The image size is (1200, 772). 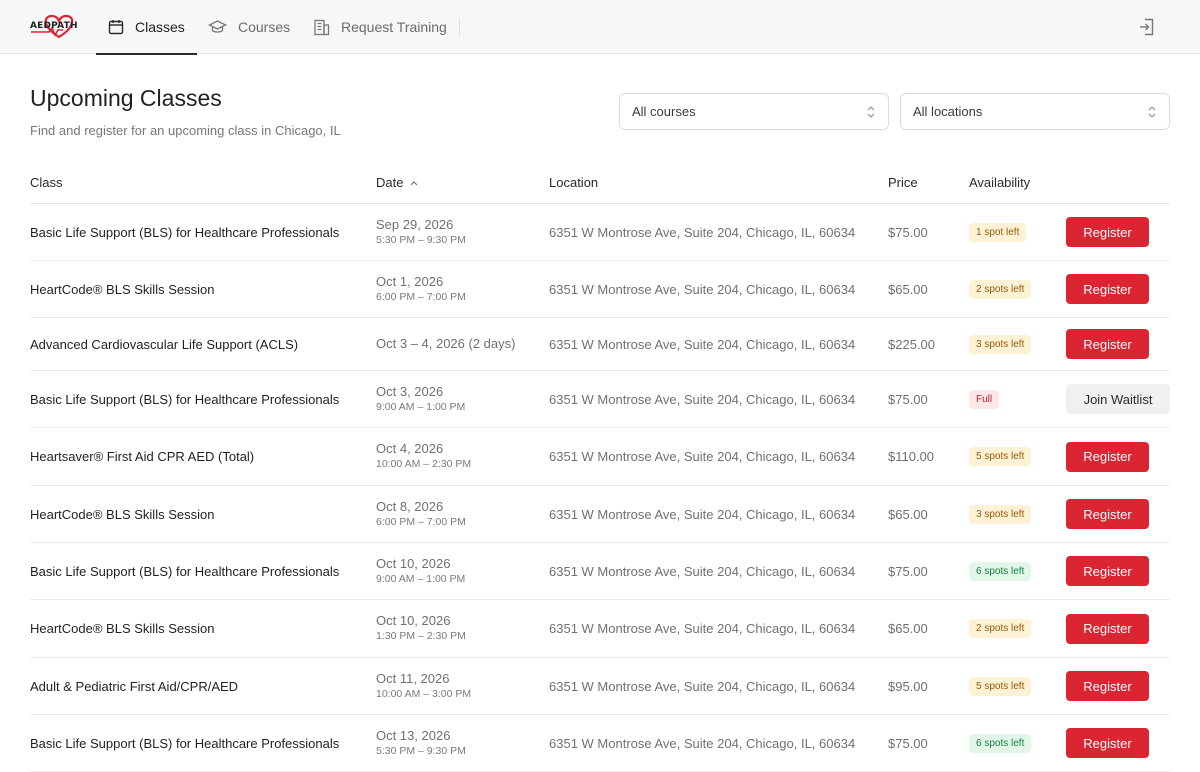 What do you see at coordinates (1000, 344) in the screenshot?
I see `availability-badge: 3 spots left` at bounding box center [1000, 344].